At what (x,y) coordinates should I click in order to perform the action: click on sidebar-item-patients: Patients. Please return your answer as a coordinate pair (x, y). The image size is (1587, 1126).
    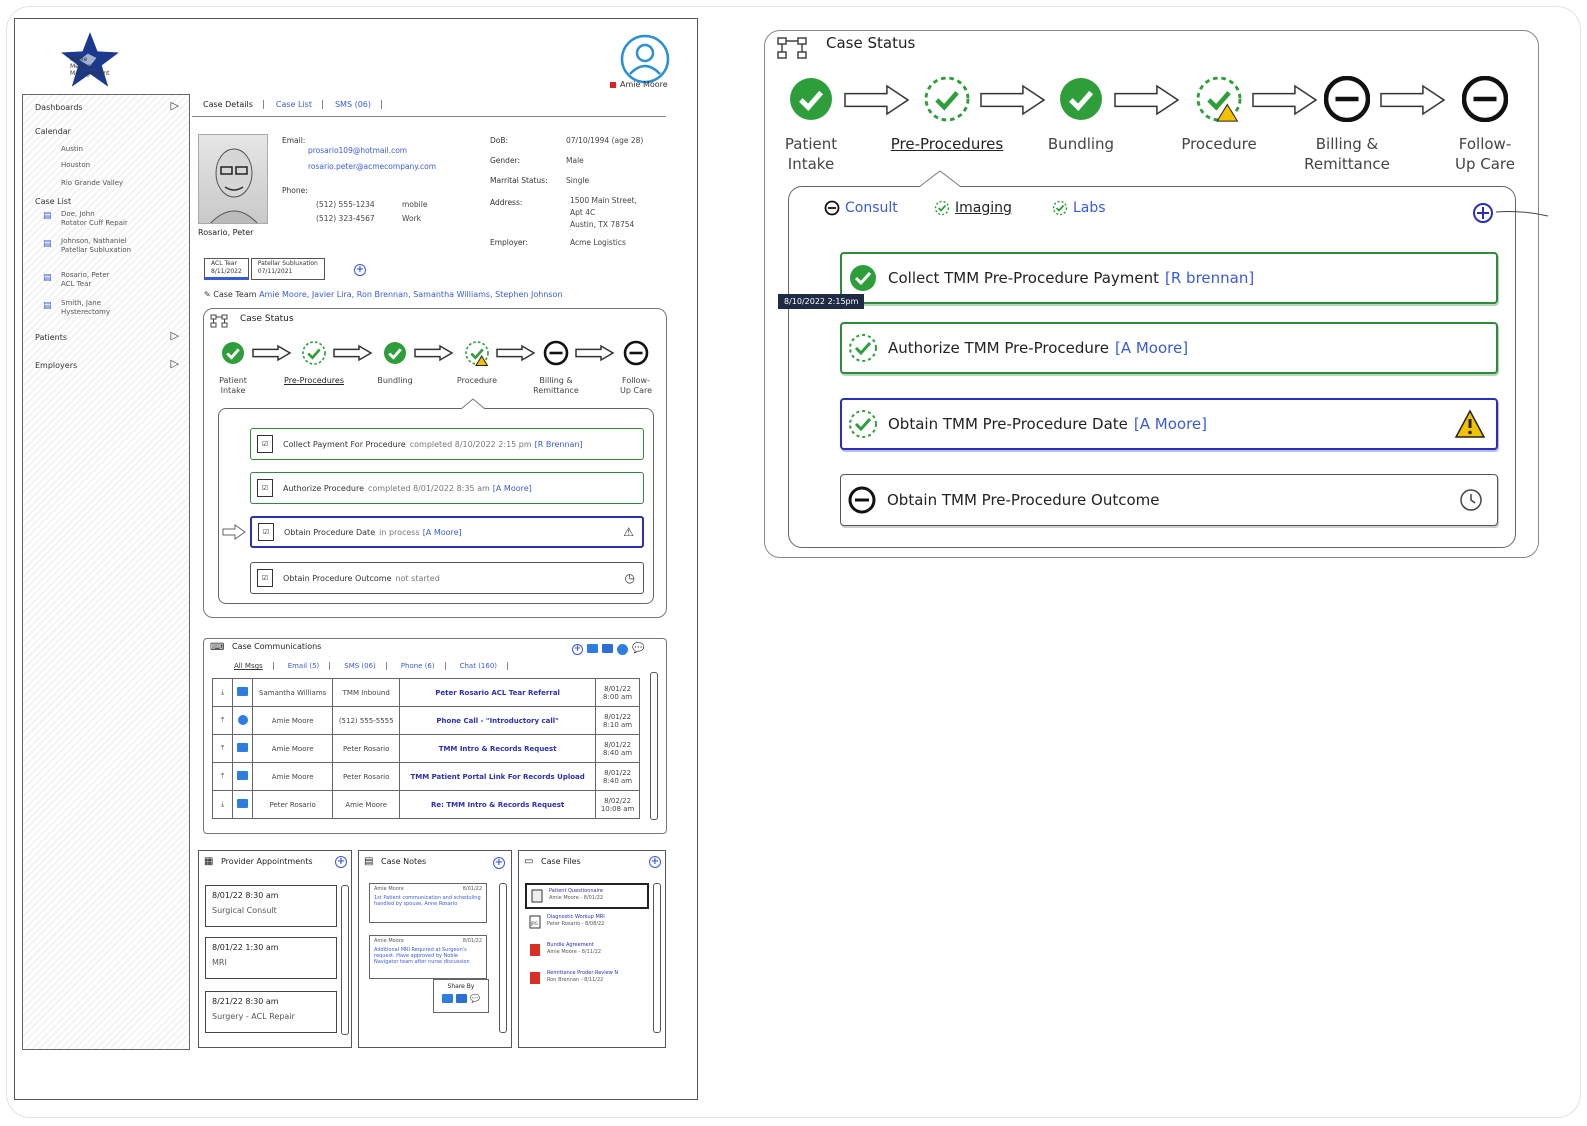
    Looking at the image, I should click on (51, 337).